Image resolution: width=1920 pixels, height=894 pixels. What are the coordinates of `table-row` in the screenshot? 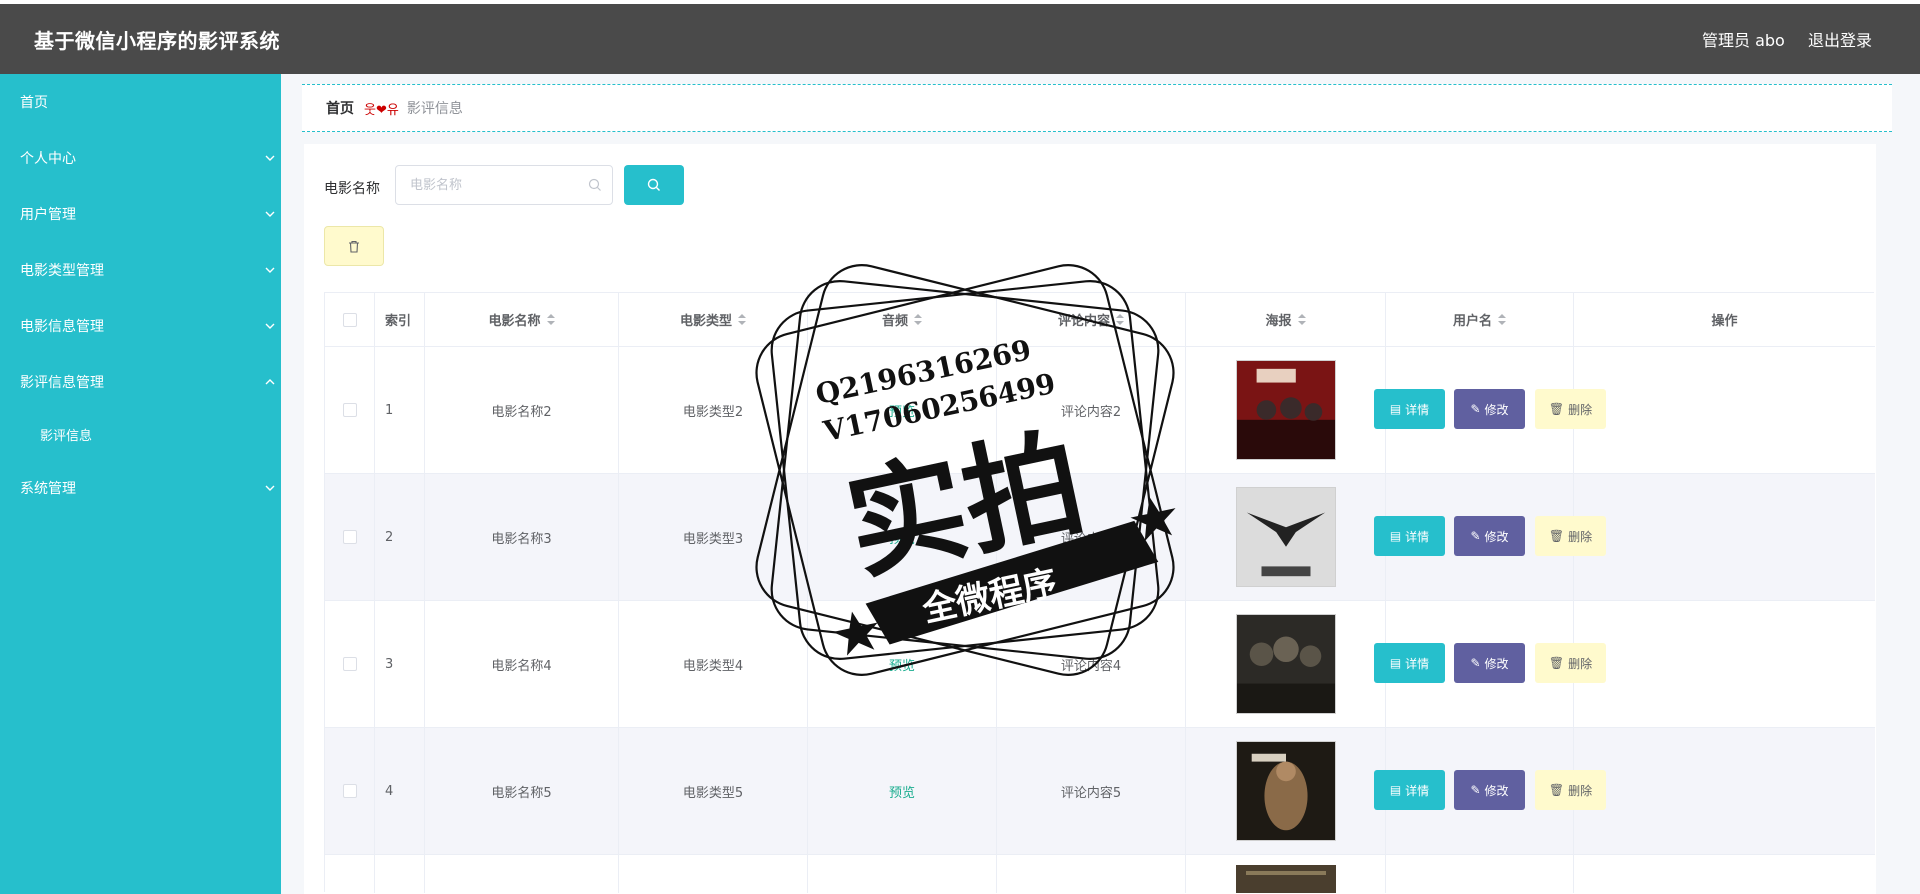 It's located at (1100, 874).